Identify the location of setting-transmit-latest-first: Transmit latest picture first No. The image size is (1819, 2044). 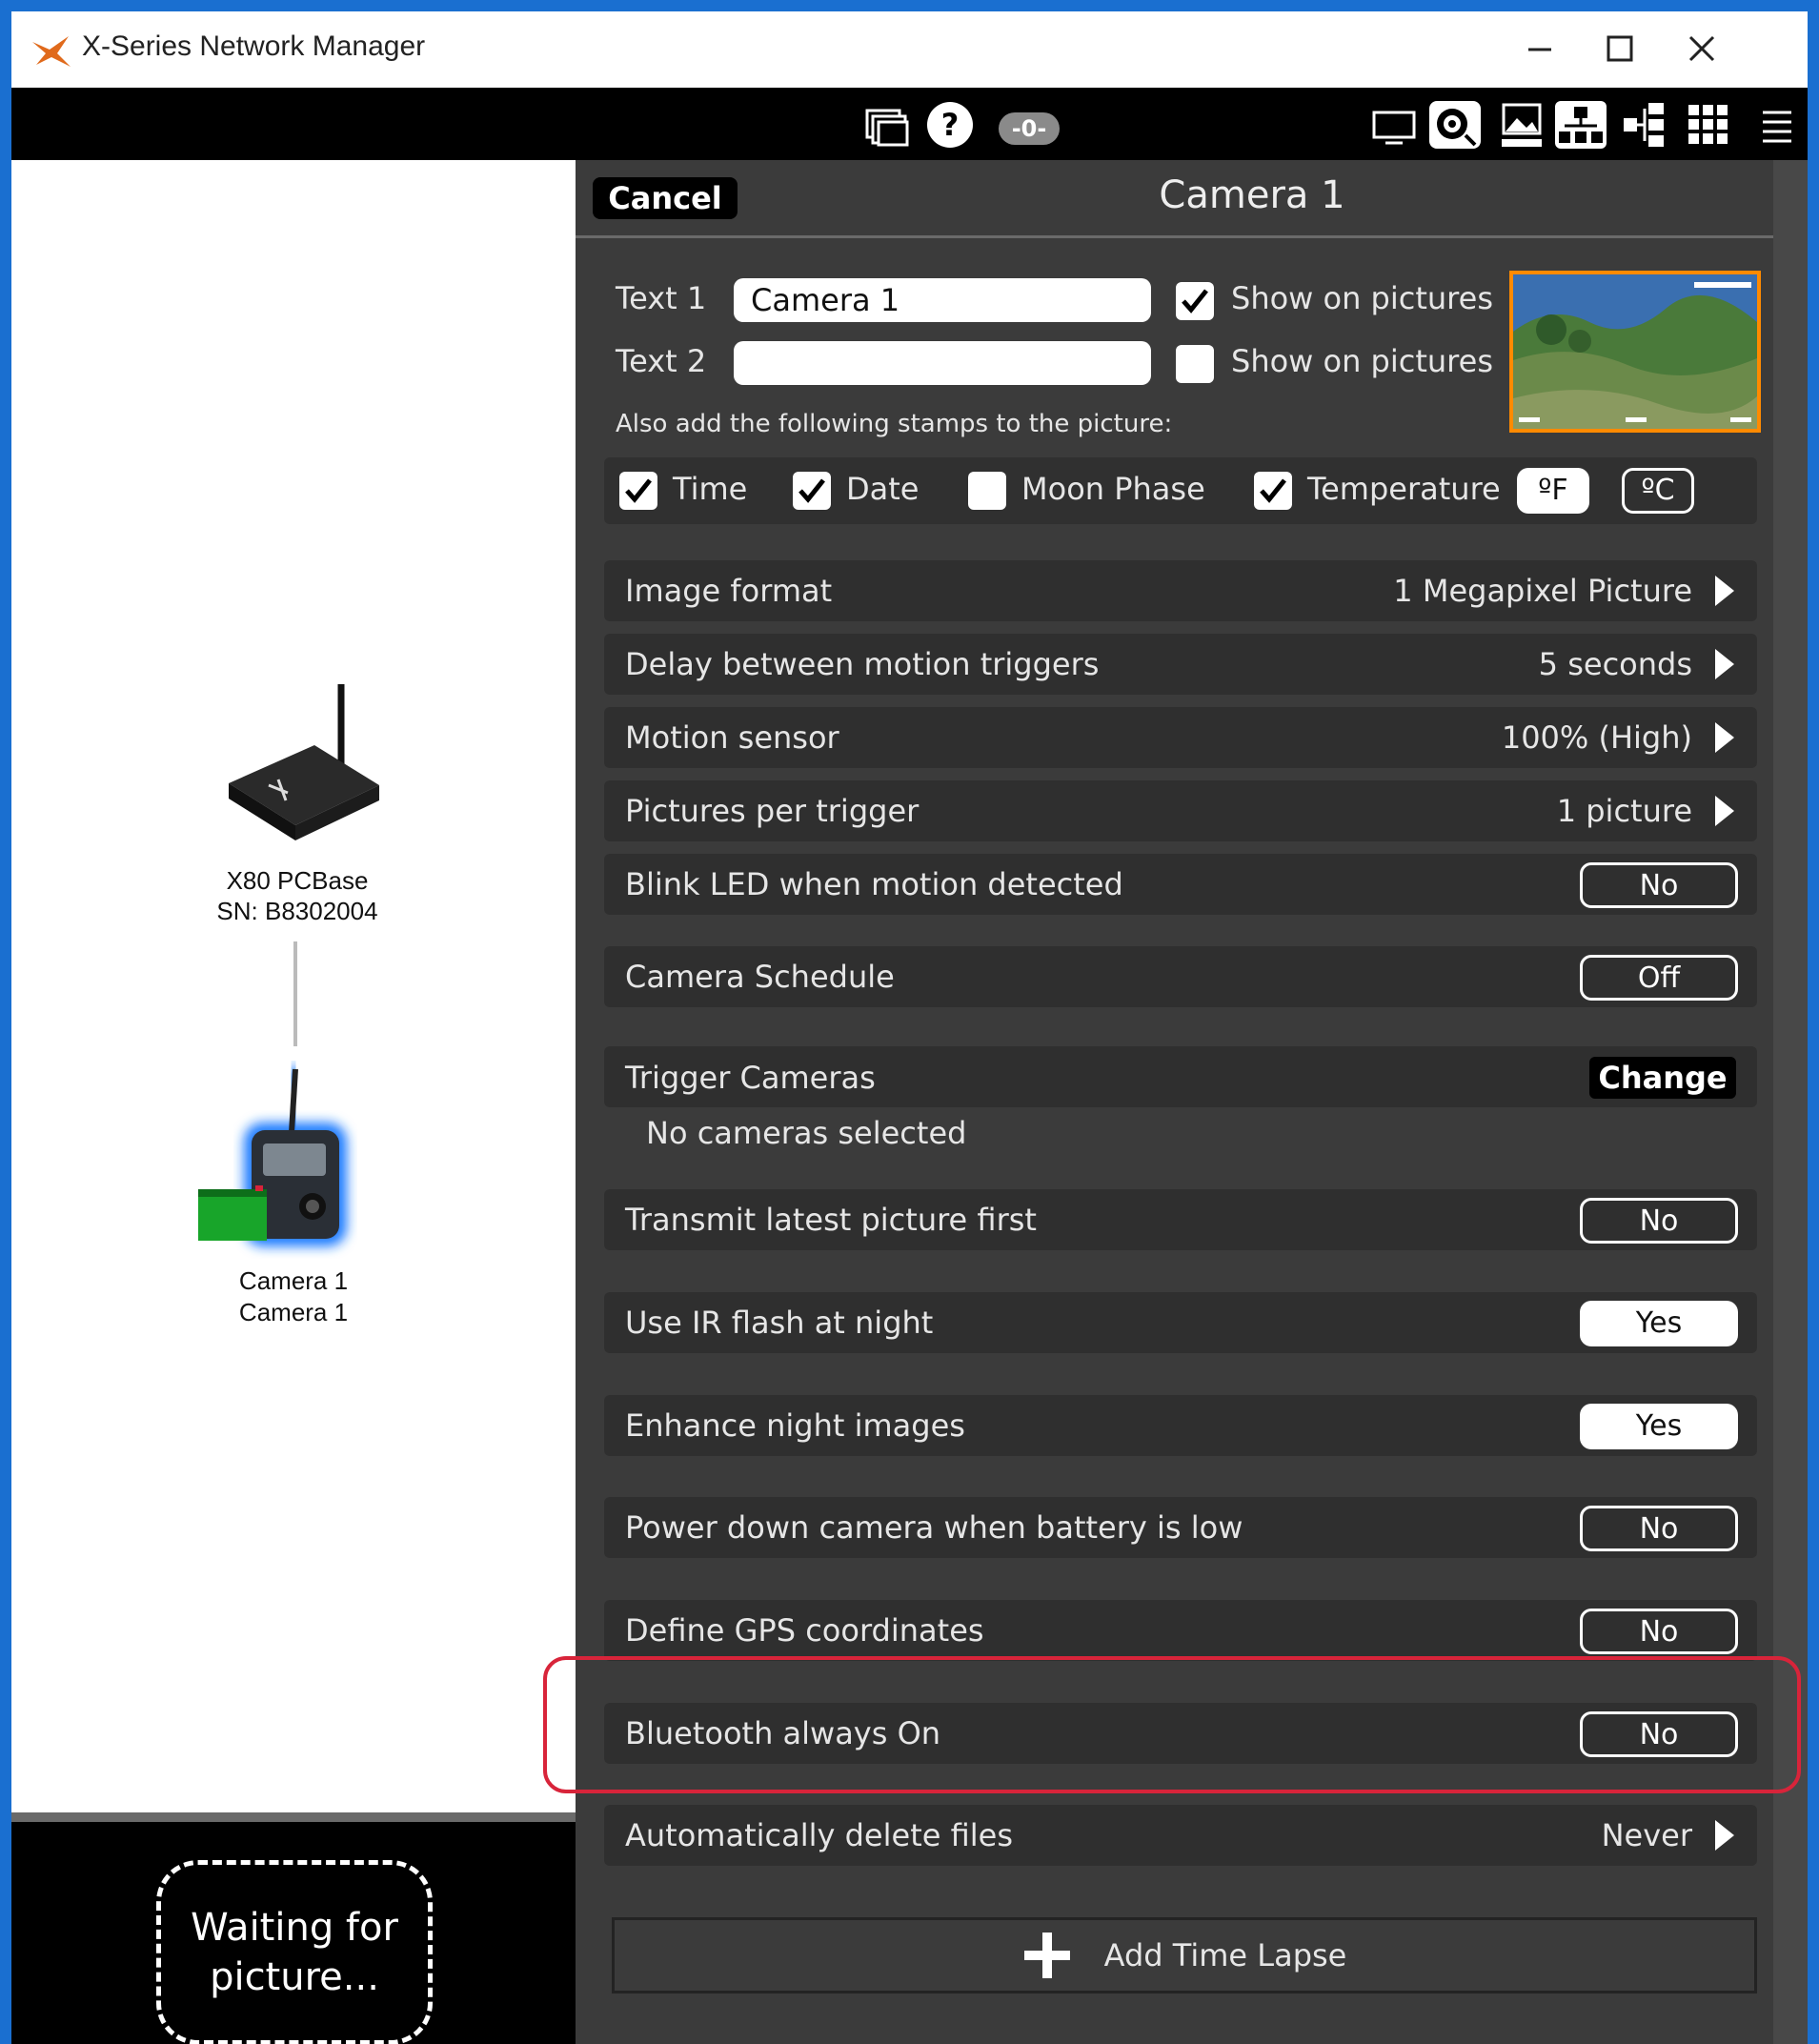
(1180, 1219).